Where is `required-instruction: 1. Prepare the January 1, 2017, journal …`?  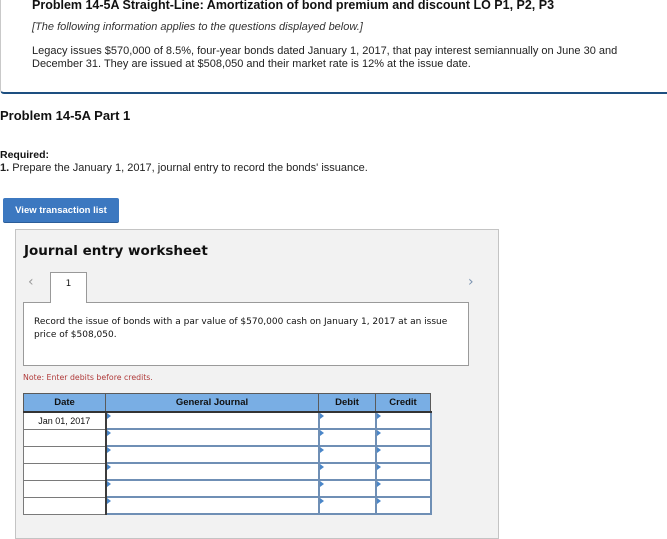
required-instruction: 1. Prepare the January 1, 2017, journal … is located at coordinates (184, 168).